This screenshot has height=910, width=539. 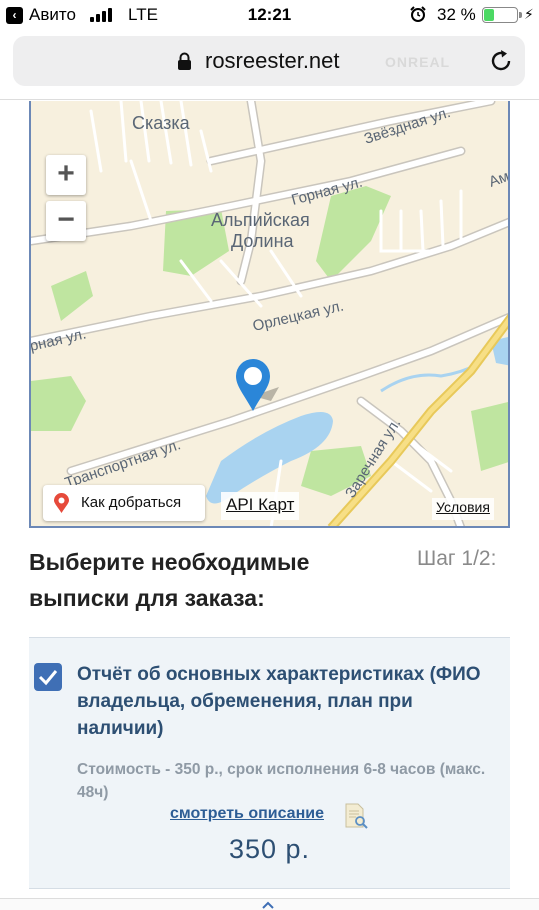 What do you see at coordinates (61, 503) in the screenshot?
I see `route-pin-icon` at bounding box center [61, 503].